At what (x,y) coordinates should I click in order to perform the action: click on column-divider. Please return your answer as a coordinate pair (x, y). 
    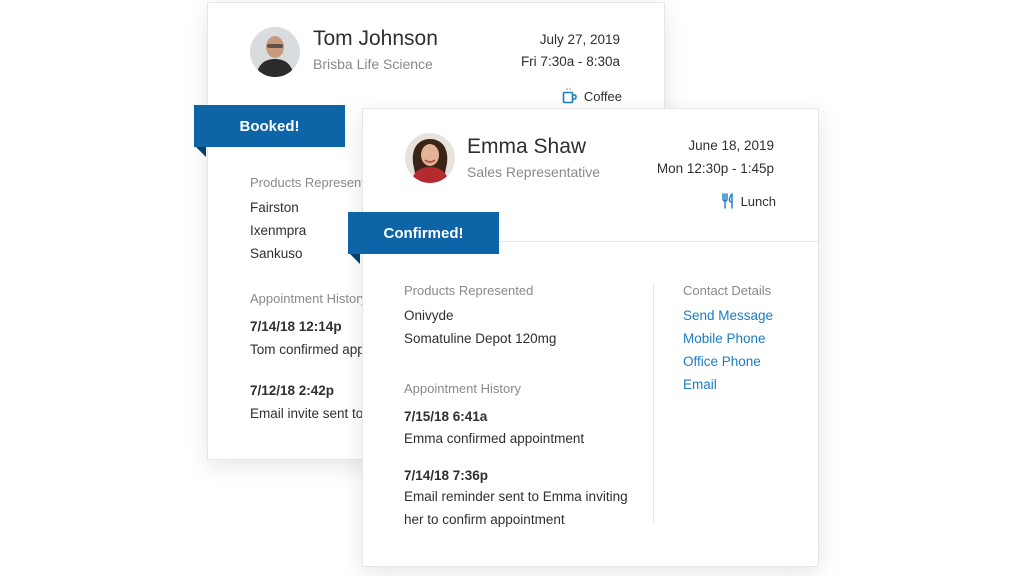
    Looking at the image, I should click on (653, 403).